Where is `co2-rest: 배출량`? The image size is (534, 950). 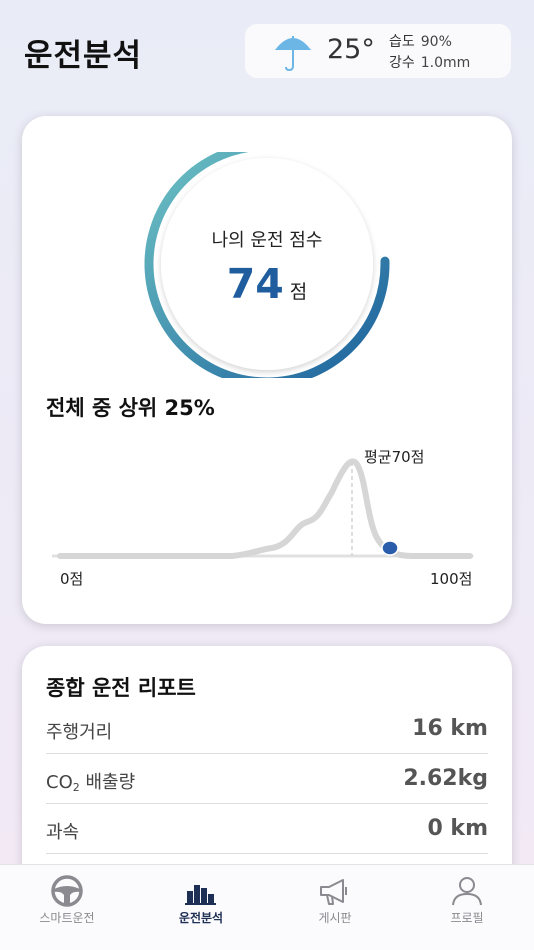 co2-rest: 배출량 is located at coordinates (107, 782).